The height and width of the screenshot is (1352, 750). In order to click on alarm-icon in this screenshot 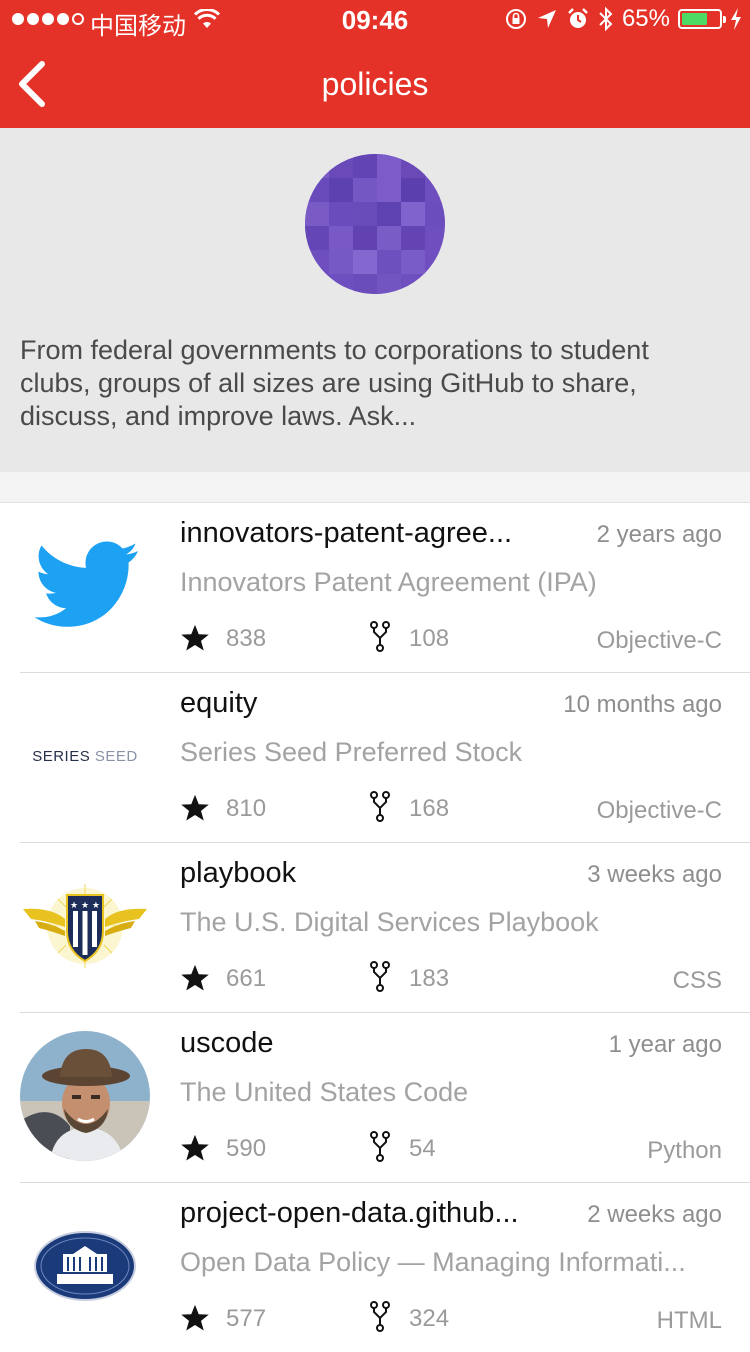, I will do `click(578, 18)`.